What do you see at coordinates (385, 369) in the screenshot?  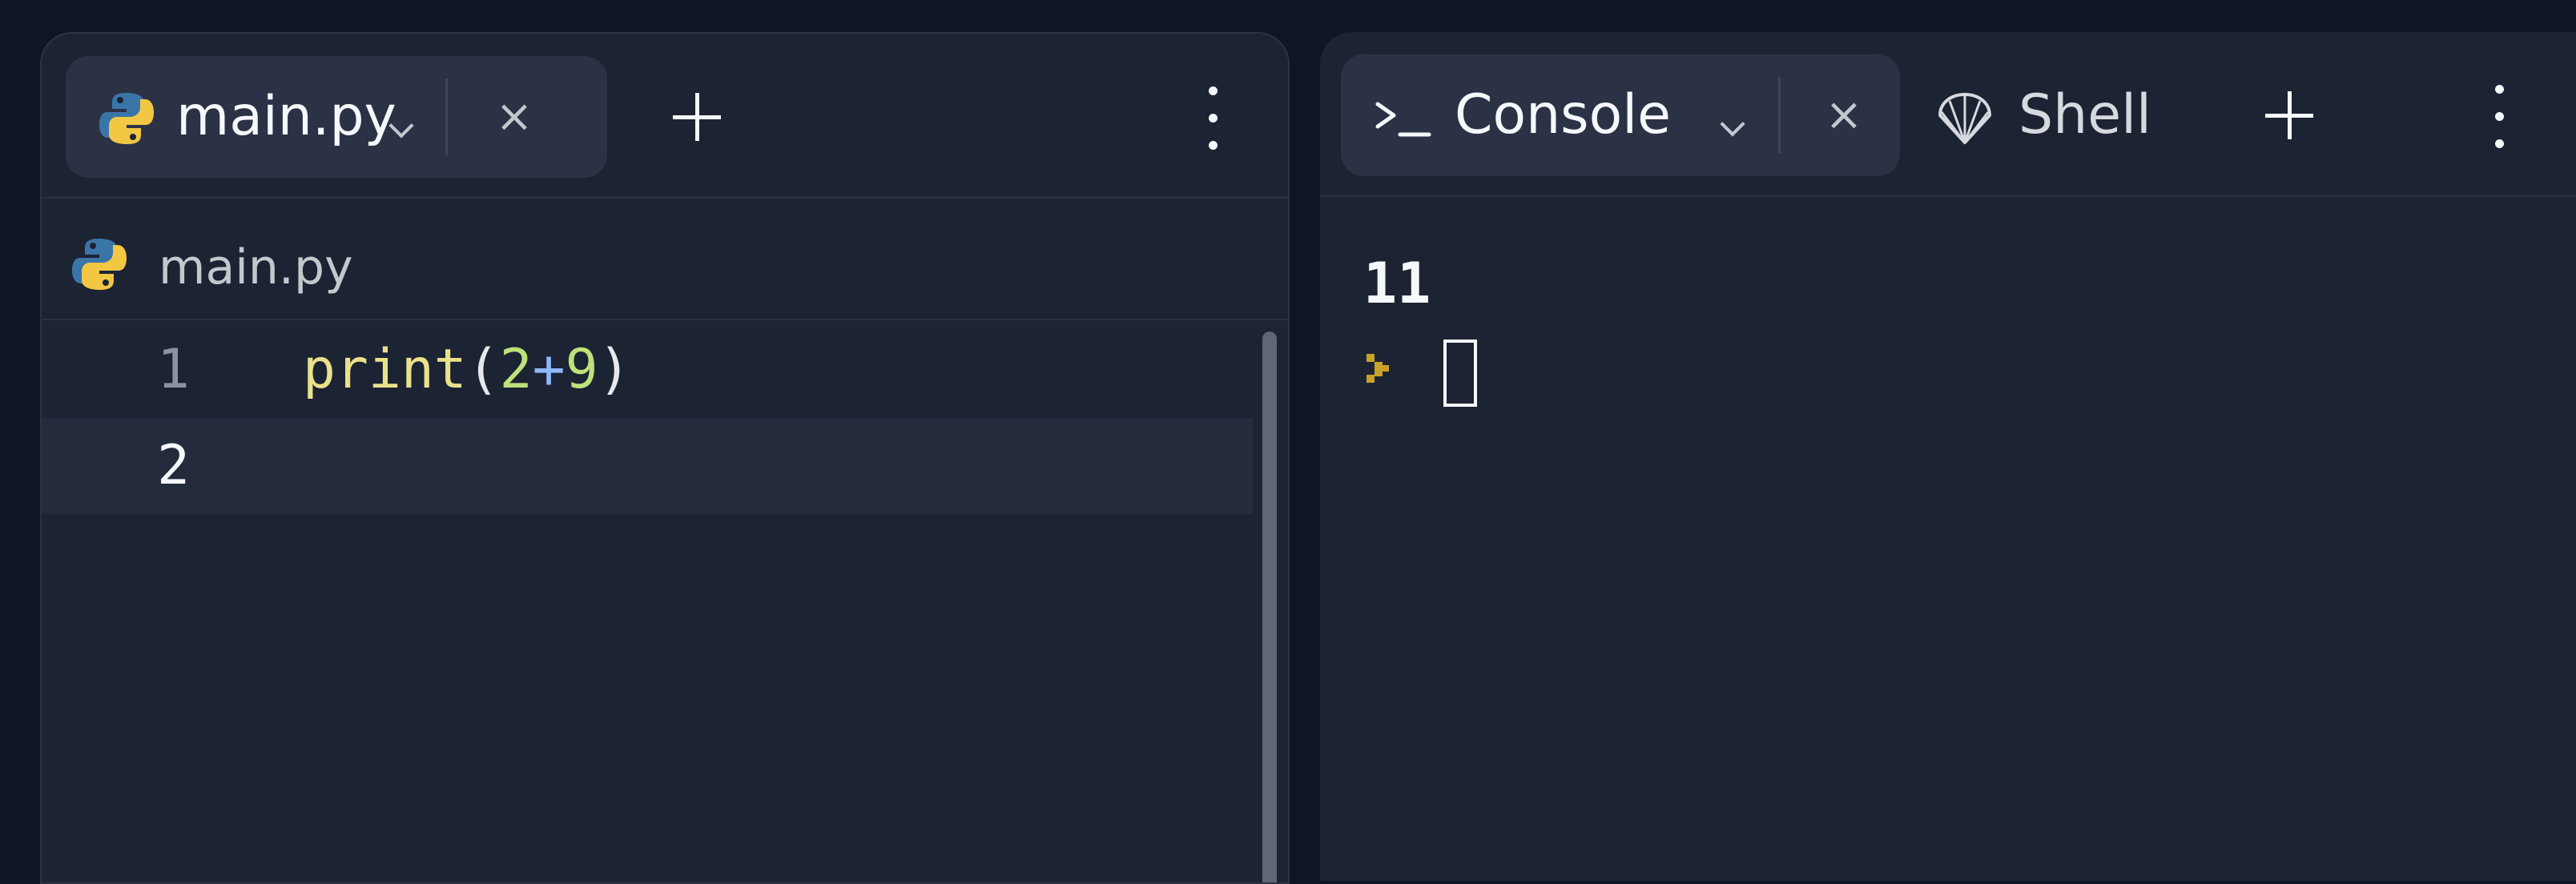 I see `code-token-function: print` at bounding box center [385, 369].